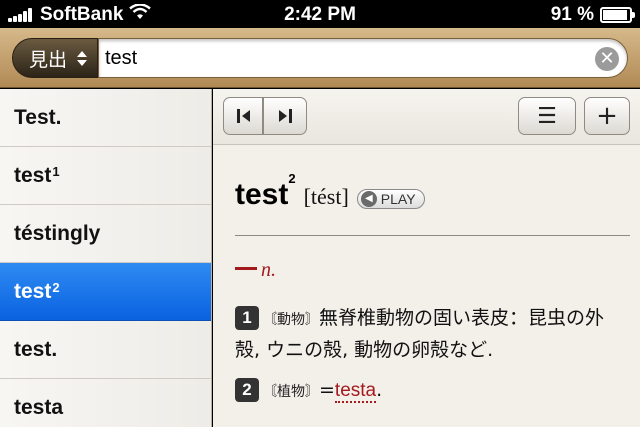 This screenshot has height=427, width=640. What do you see at coordinates (398, 199) in the screenshot?
I see `play-label: PLAY` at bounding box center [398, 199].